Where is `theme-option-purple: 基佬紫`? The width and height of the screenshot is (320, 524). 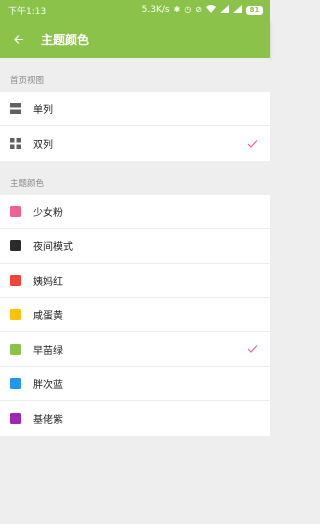
theme-option-purple: 基佬紫 is located at coordinates (135, 418).